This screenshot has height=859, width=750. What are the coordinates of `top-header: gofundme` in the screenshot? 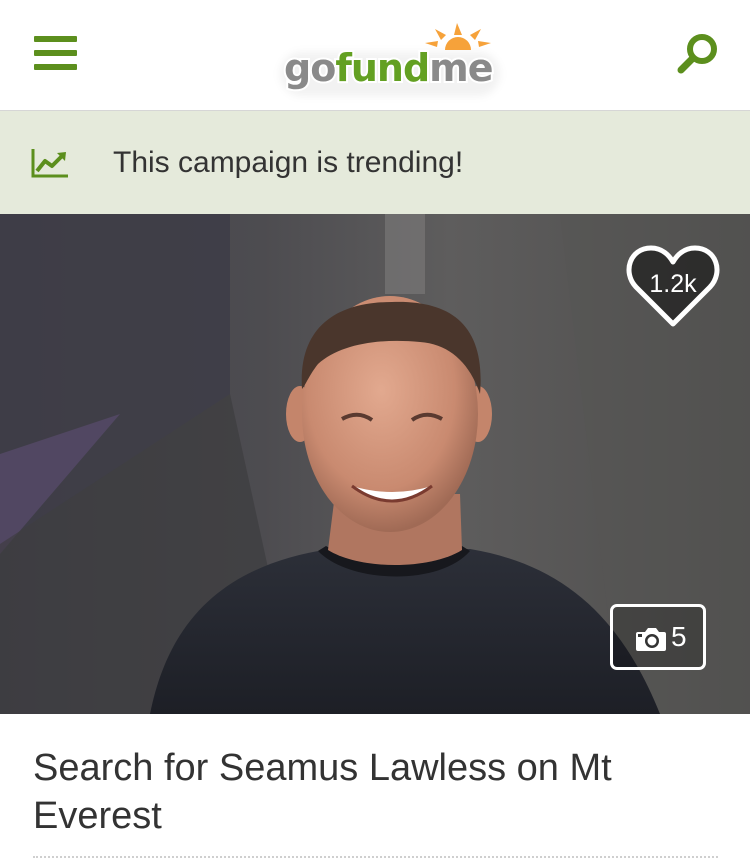 It's located at (375, 55).